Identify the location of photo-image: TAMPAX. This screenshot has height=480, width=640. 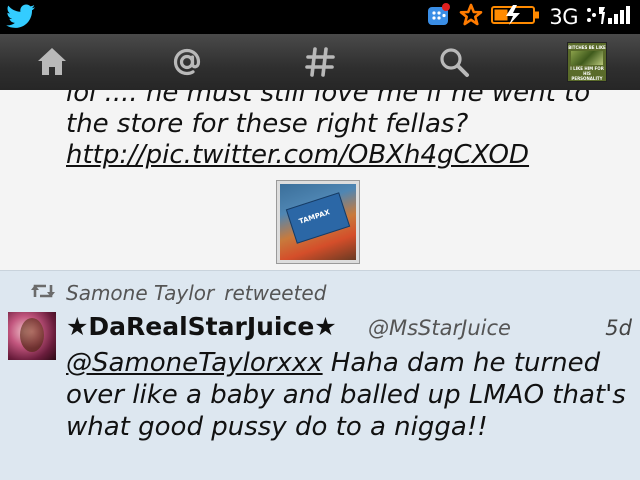
(318, 222).